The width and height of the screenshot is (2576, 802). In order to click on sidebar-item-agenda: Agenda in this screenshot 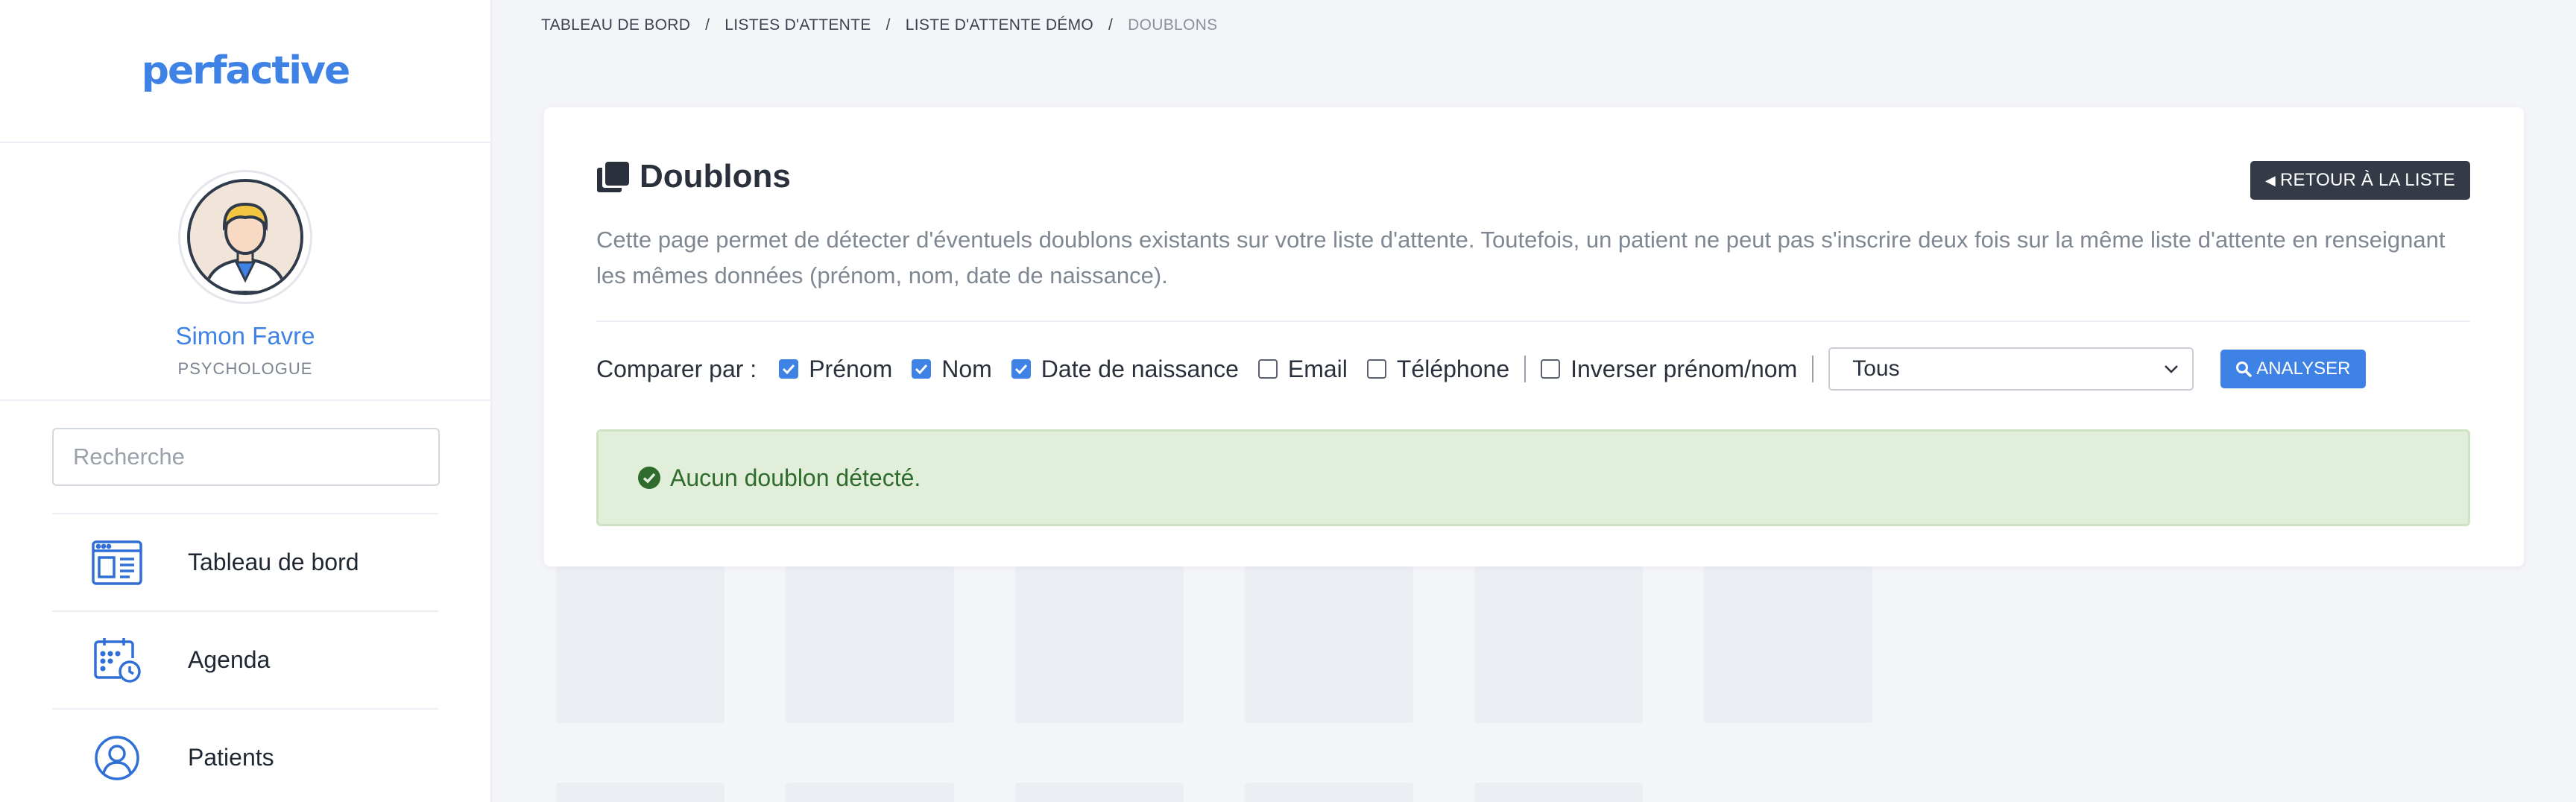, I will do `click(245, 659)`.